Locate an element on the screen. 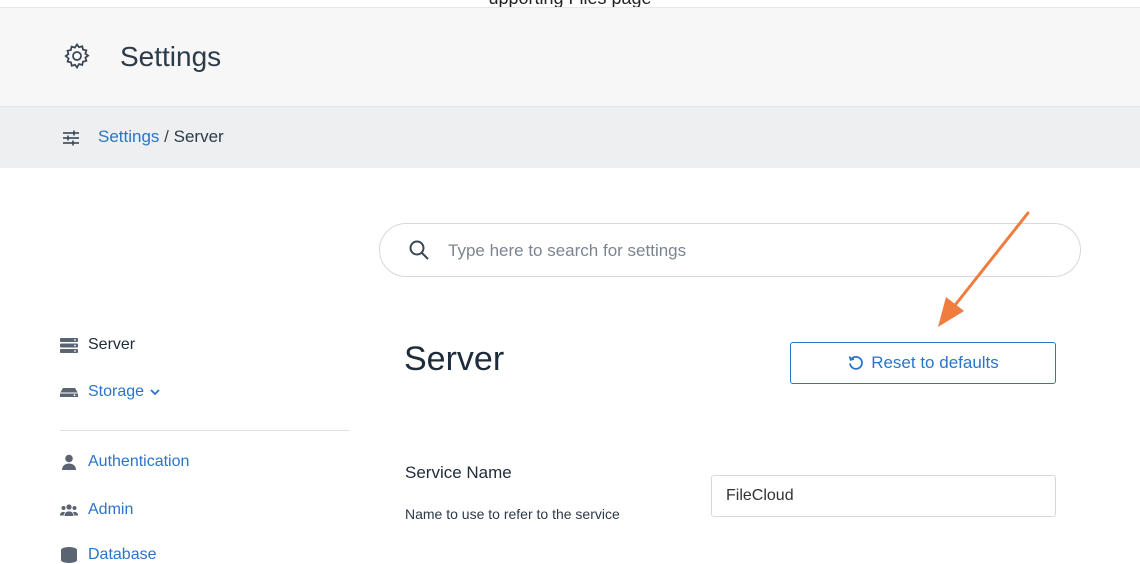 Image resolution: width=1140 pixels, height=564 pixels. reset-to-defaults-button: Reset to defaults is located at coordinates (923, 363).